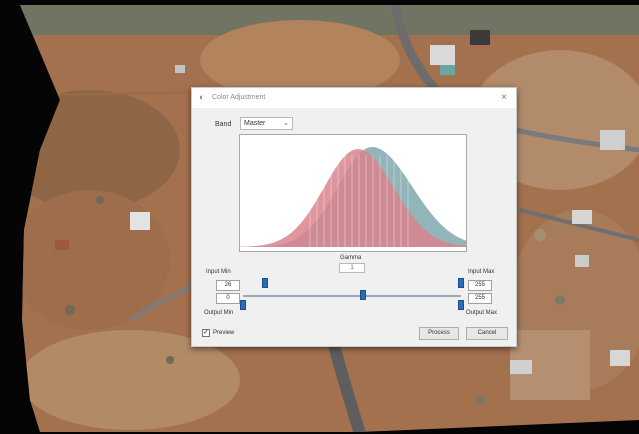 This screenshot has width=639, height=434. I want to click on cancel-button: Cancel, so click(487, 333).